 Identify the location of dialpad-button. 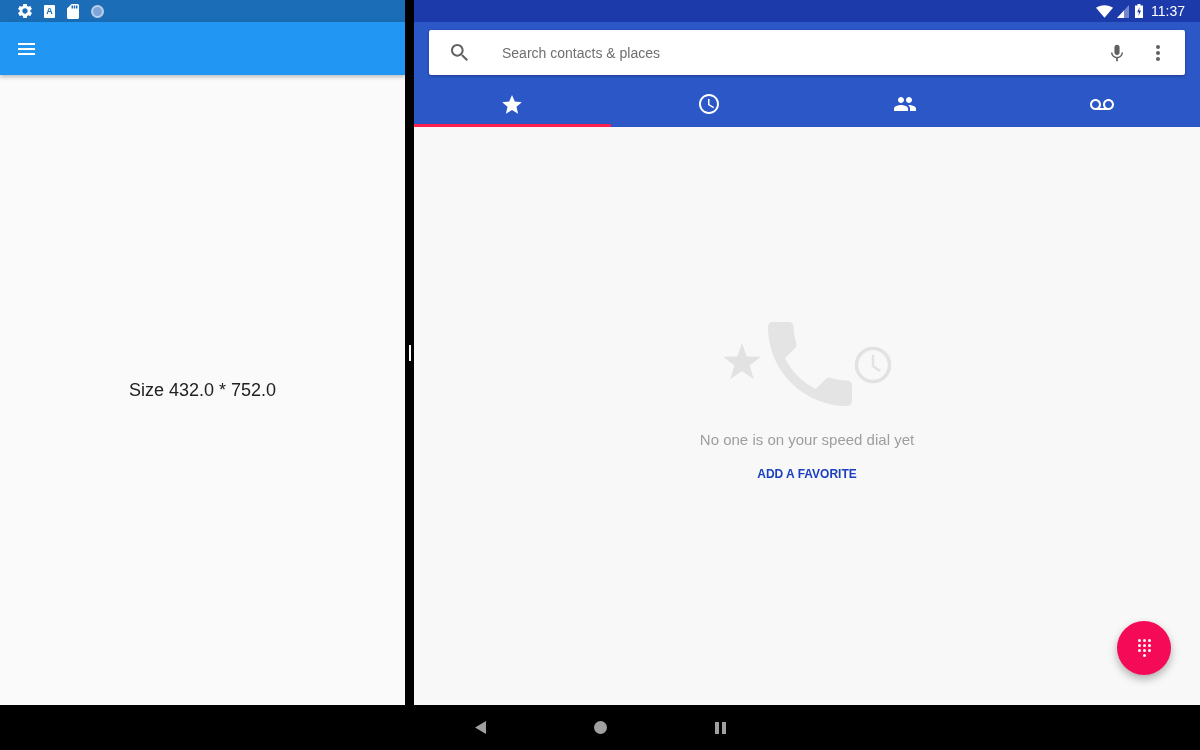
(1144, 648).